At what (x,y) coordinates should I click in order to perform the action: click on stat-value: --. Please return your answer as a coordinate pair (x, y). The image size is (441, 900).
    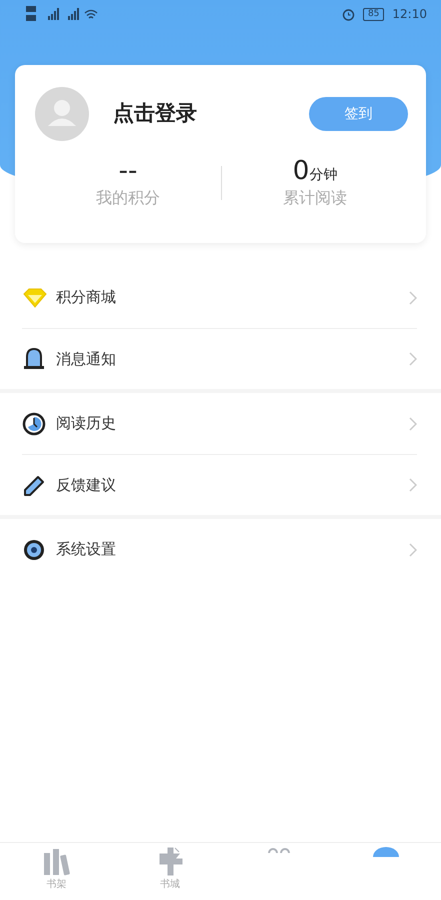
    Looking at the image, I should click on (128, 171).